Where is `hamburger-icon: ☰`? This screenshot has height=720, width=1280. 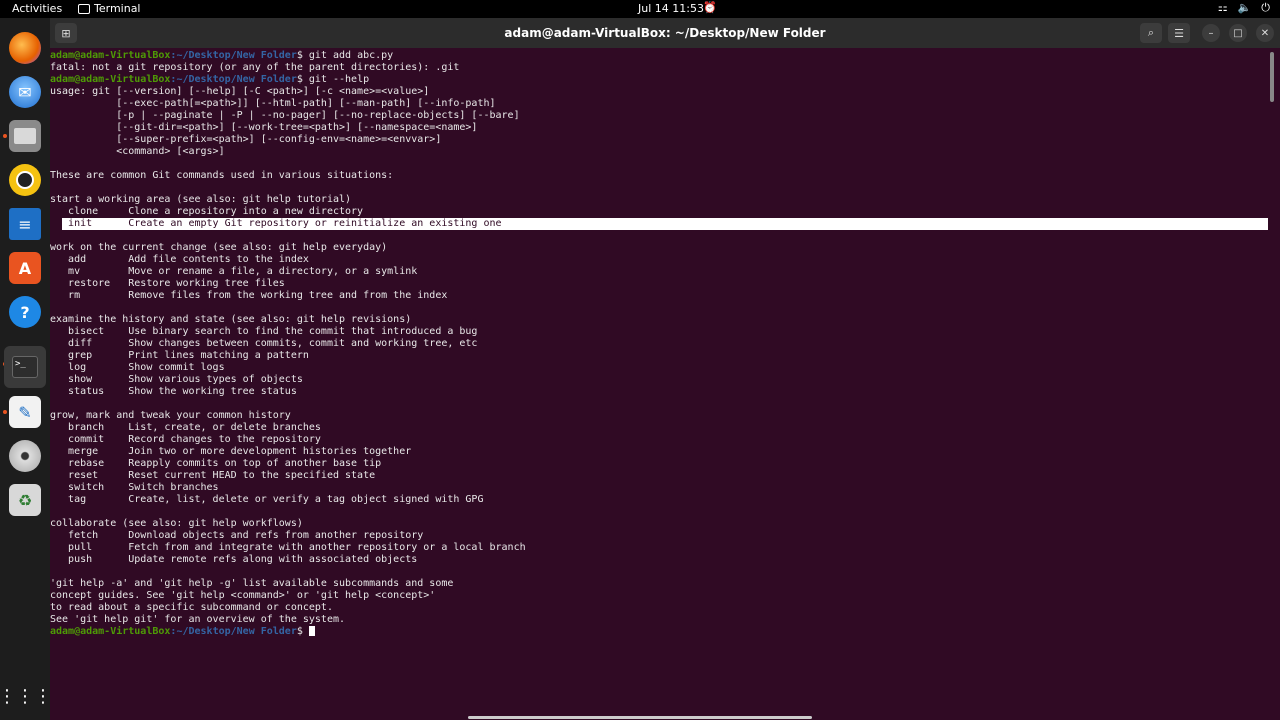 hamburger-icon: ☰ is located at coordinates (1179, 33).